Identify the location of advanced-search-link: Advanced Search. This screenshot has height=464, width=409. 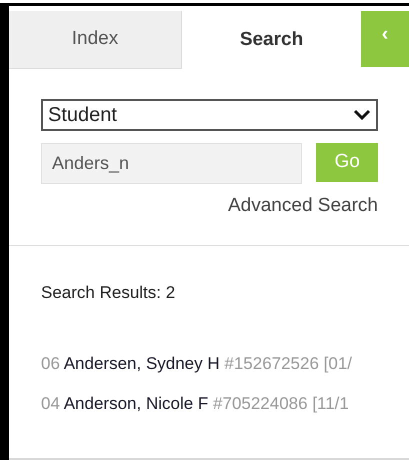
(303, 206).